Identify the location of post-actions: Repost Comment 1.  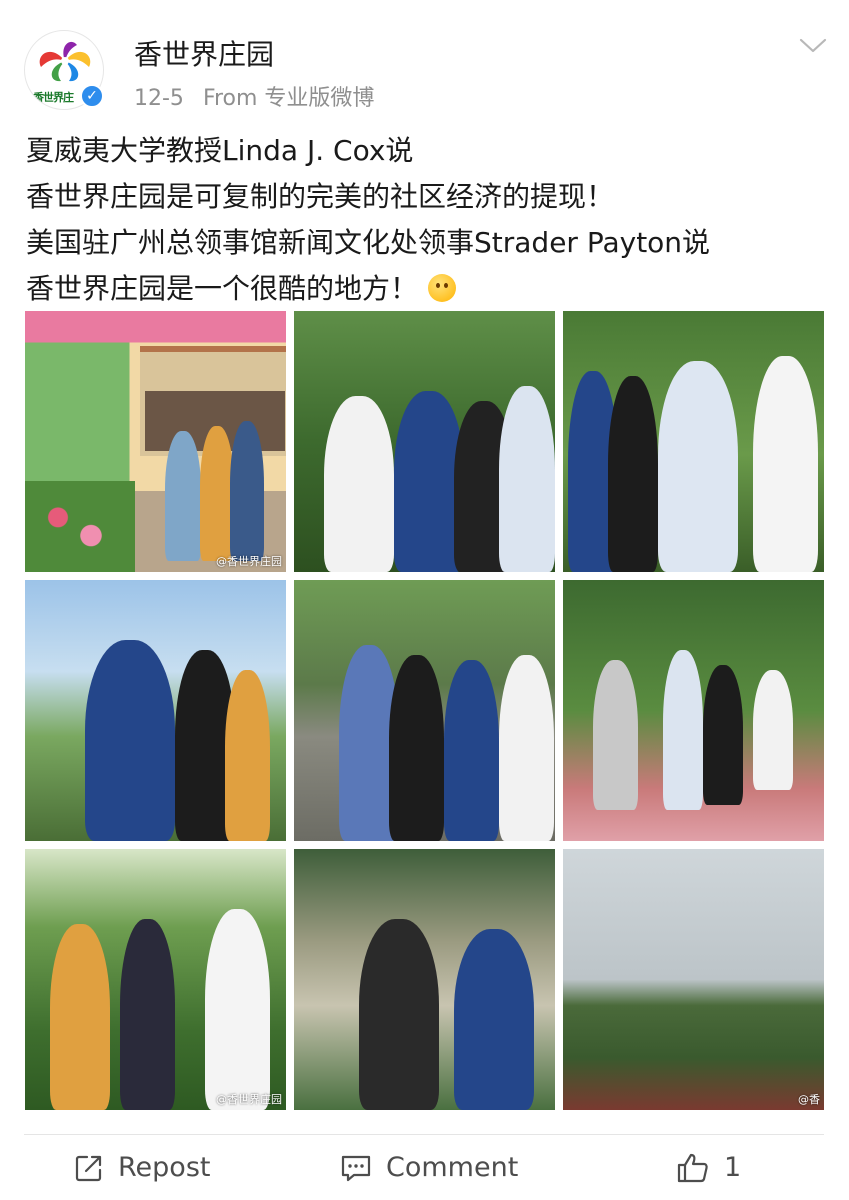
(424, 1167).